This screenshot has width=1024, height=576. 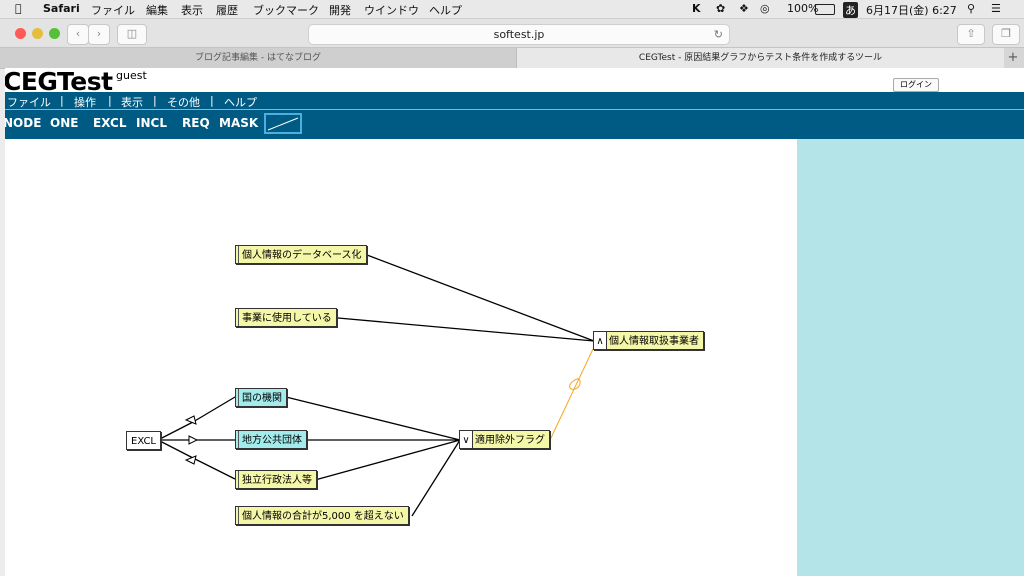 I want to click on cause-node-business-use: 事業に使用している, so click(x=286, y=317).